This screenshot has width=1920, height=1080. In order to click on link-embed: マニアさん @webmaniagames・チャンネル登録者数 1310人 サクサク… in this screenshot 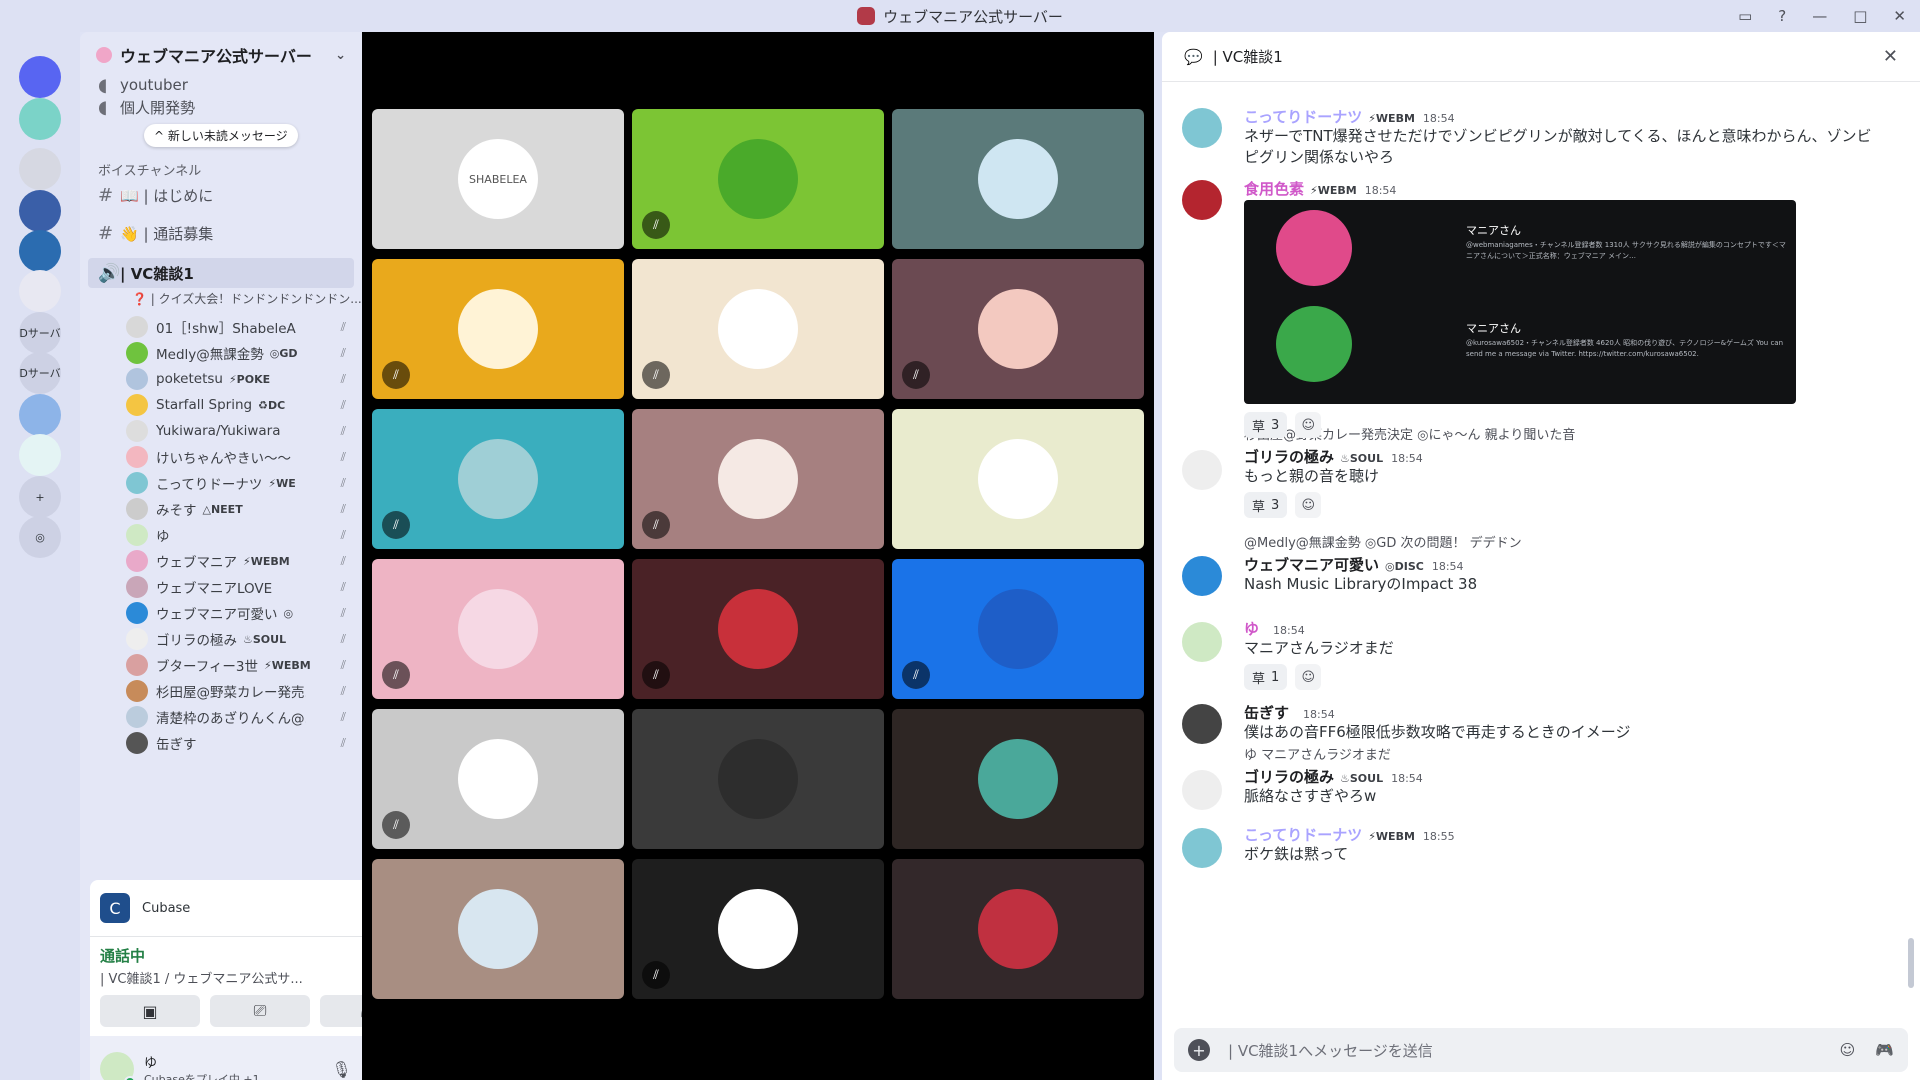, I will do `click(1520, 302)`.